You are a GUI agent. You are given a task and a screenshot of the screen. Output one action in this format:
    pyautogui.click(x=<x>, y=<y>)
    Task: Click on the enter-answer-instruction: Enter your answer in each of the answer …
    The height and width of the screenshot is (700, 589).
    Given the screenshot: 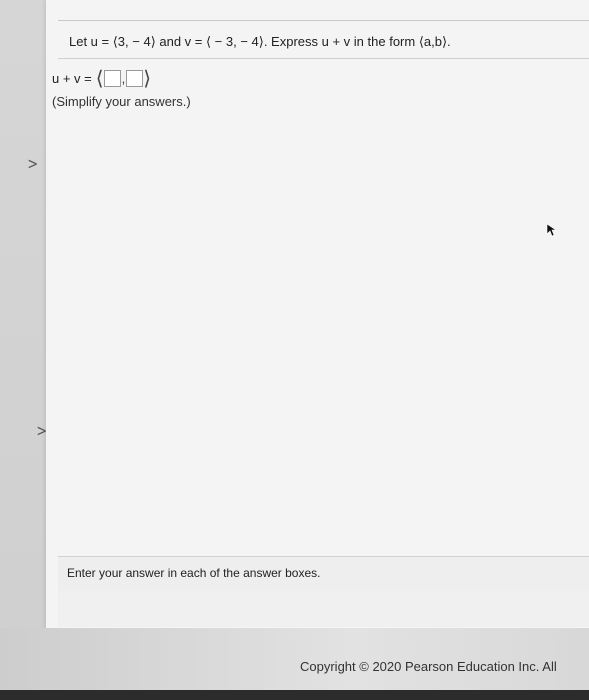 What is the action you would take?
    pyautogui.click(x=194, y=573)
    